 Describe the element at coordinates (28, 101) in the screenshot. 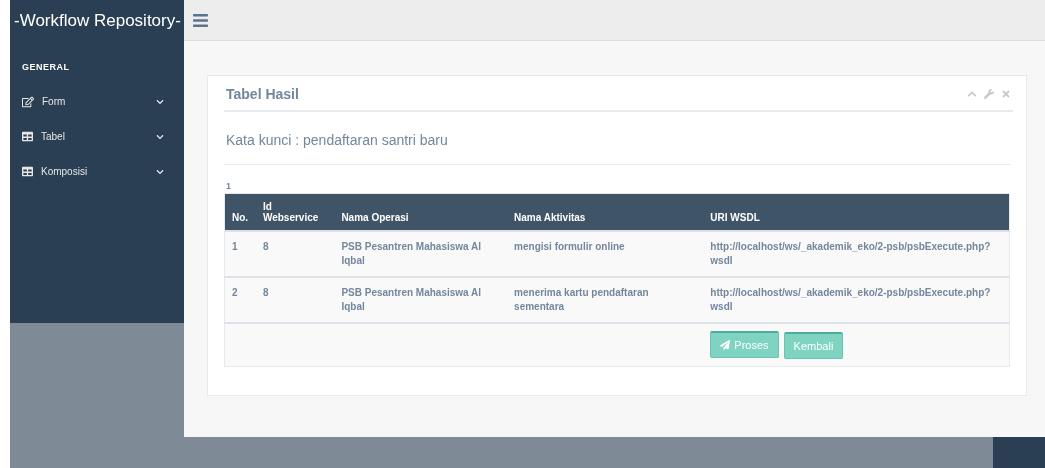

I see `edit-icon` at that location.